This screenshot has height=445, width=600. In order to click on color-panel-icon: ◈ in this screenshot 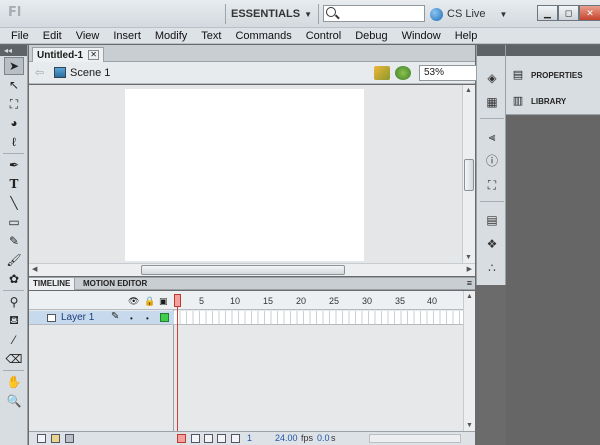, I will do `click(492, 78)`.